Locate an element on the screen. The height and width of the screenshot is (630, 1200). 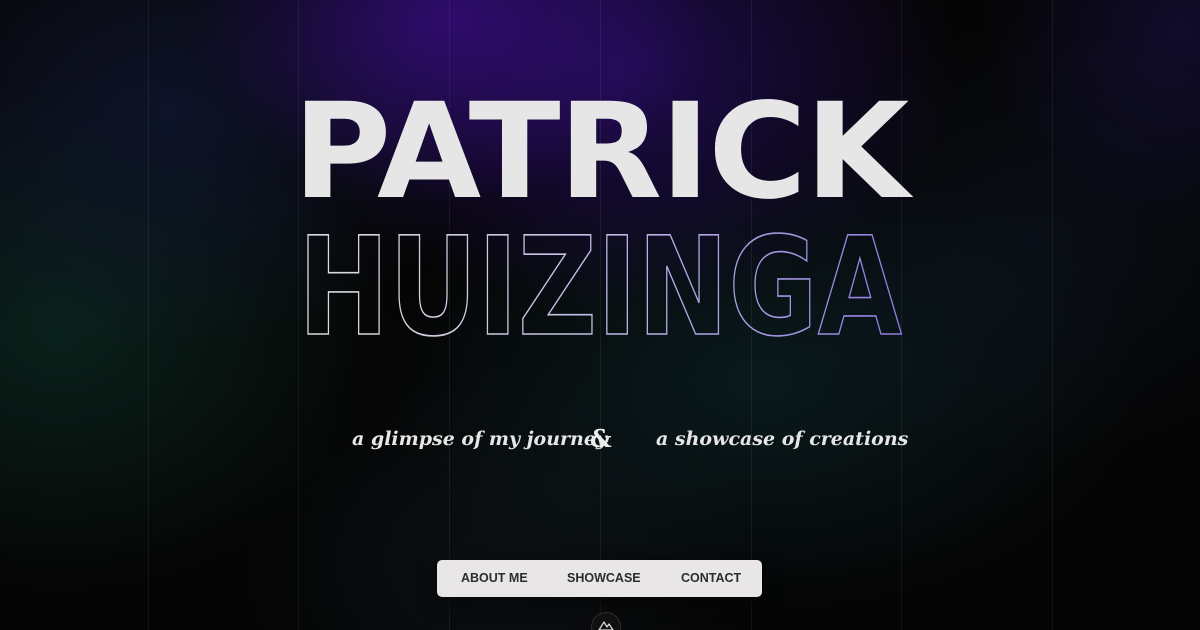
hero-last-name-outline: HUIZINGA is located at coordinates (600, 288).